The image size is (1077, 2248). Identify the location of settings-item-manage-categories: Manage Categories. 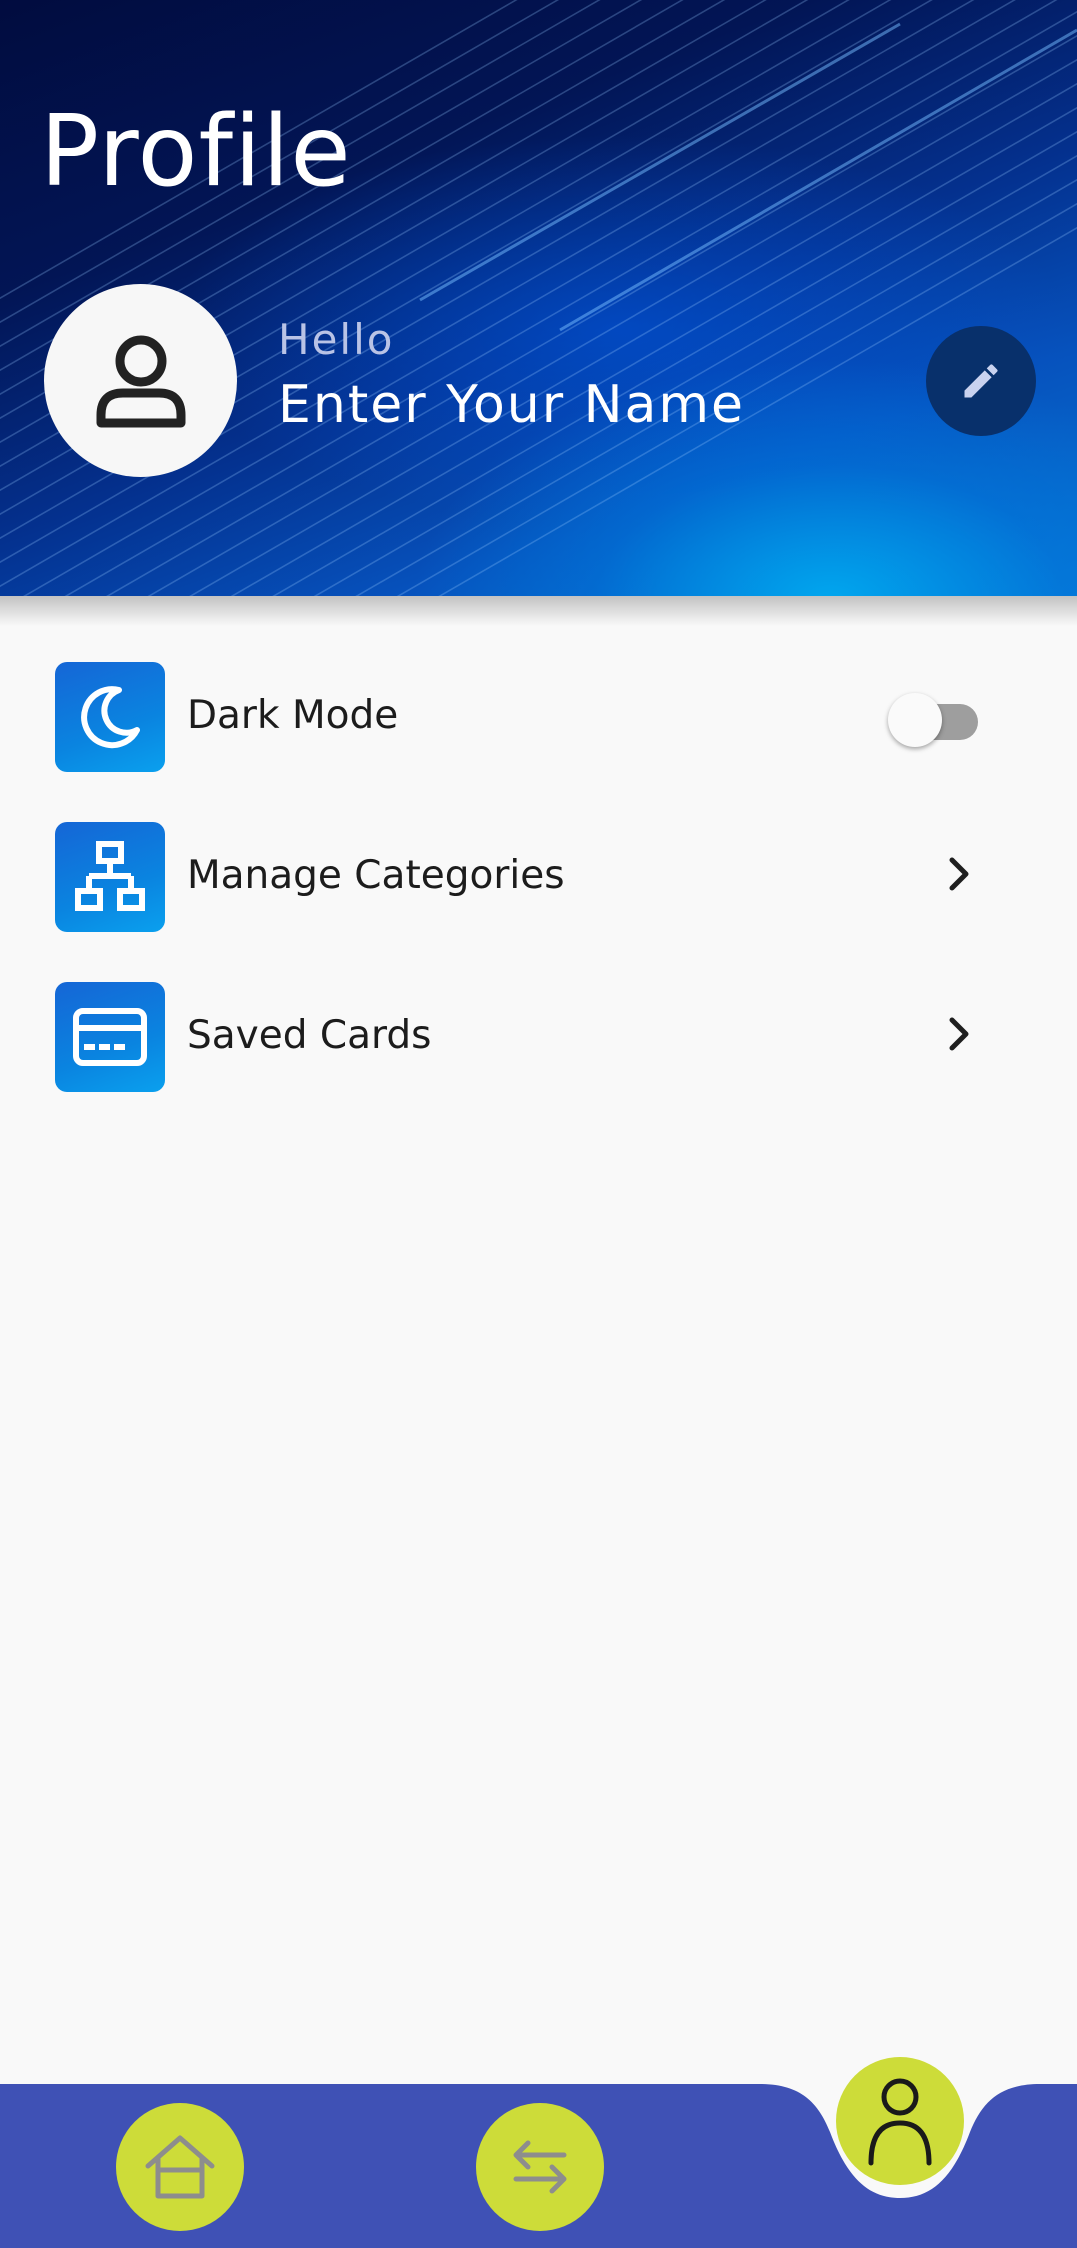
(538, 878).